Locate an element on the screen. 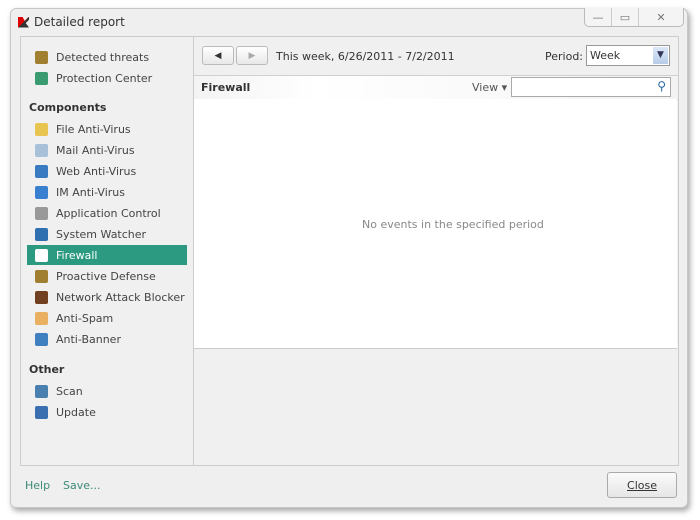 The width and height of the screenshot is (700, 520). period-select: Week ▼ is located at coordinates (628, 55).